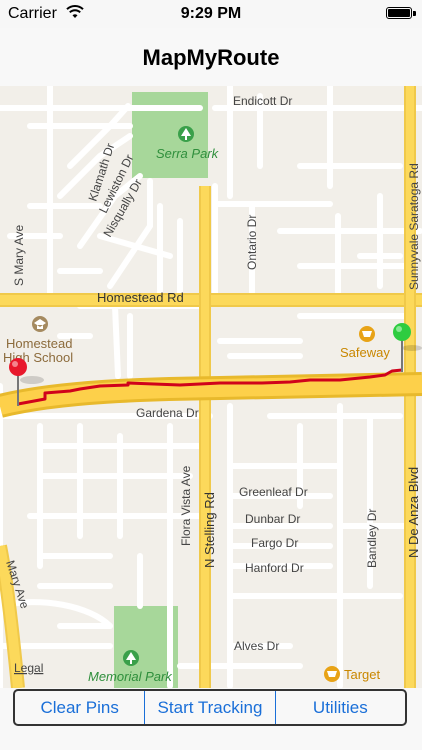  I want to click on street-label: Sunnyvale Saratoga Rd, so click(414, 226).